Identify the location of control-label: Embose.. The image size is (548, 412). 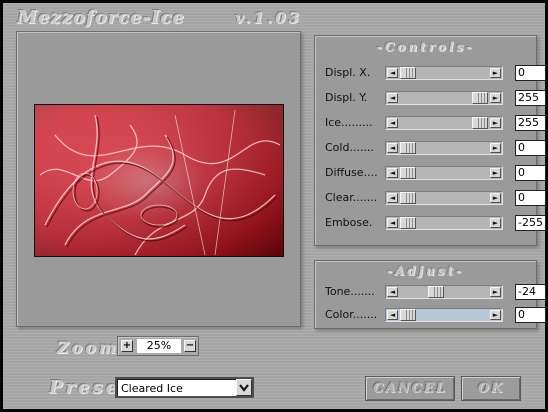
(349, 222).